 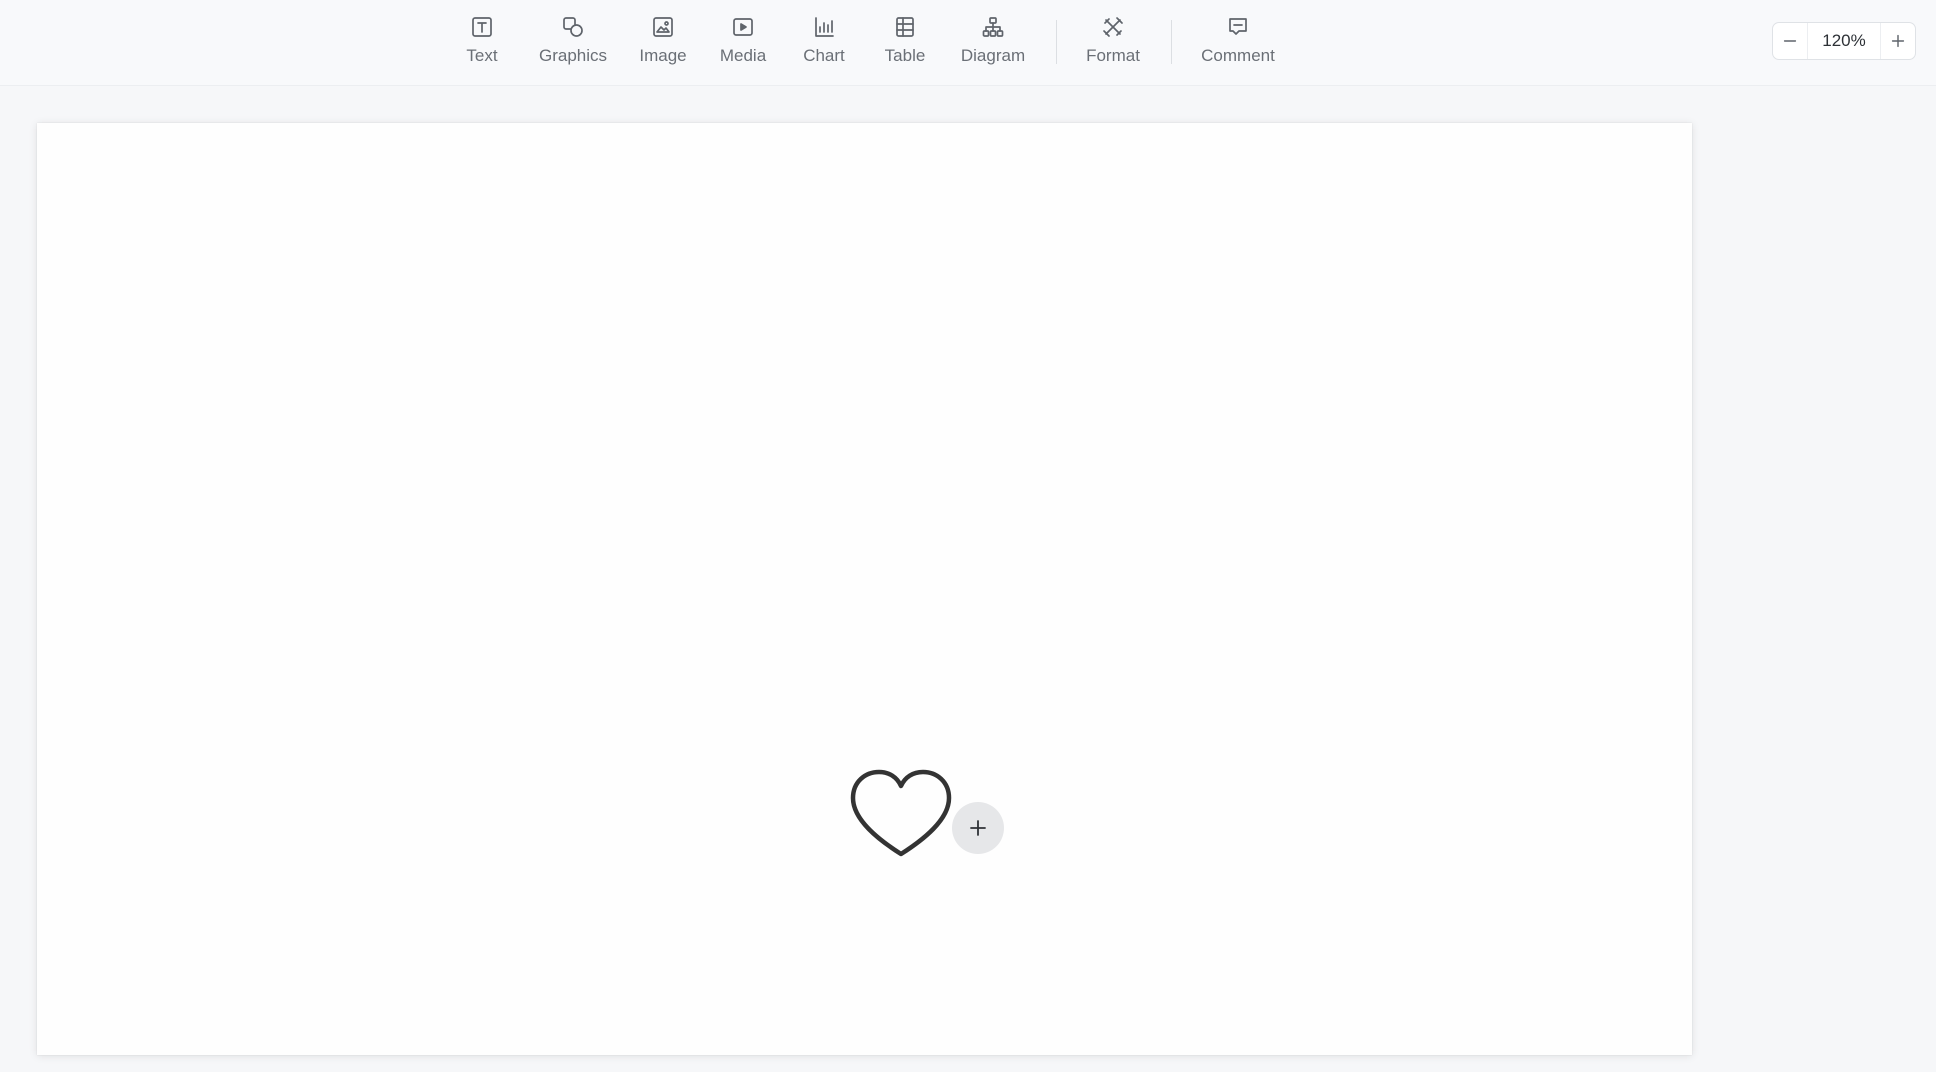 What do you see at coordinates (1238, 55) in the screenshot?
I see `comment-tool-label: Comment` at bounding box center [1238, 55].